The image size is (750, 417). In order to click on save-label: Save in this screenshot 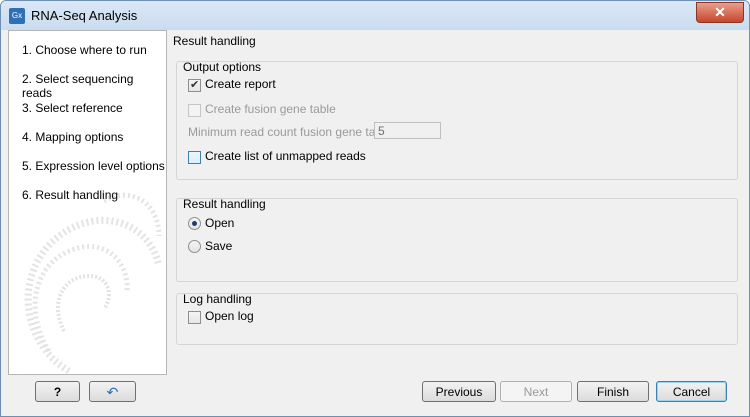, I will do `click(219, 246)`.